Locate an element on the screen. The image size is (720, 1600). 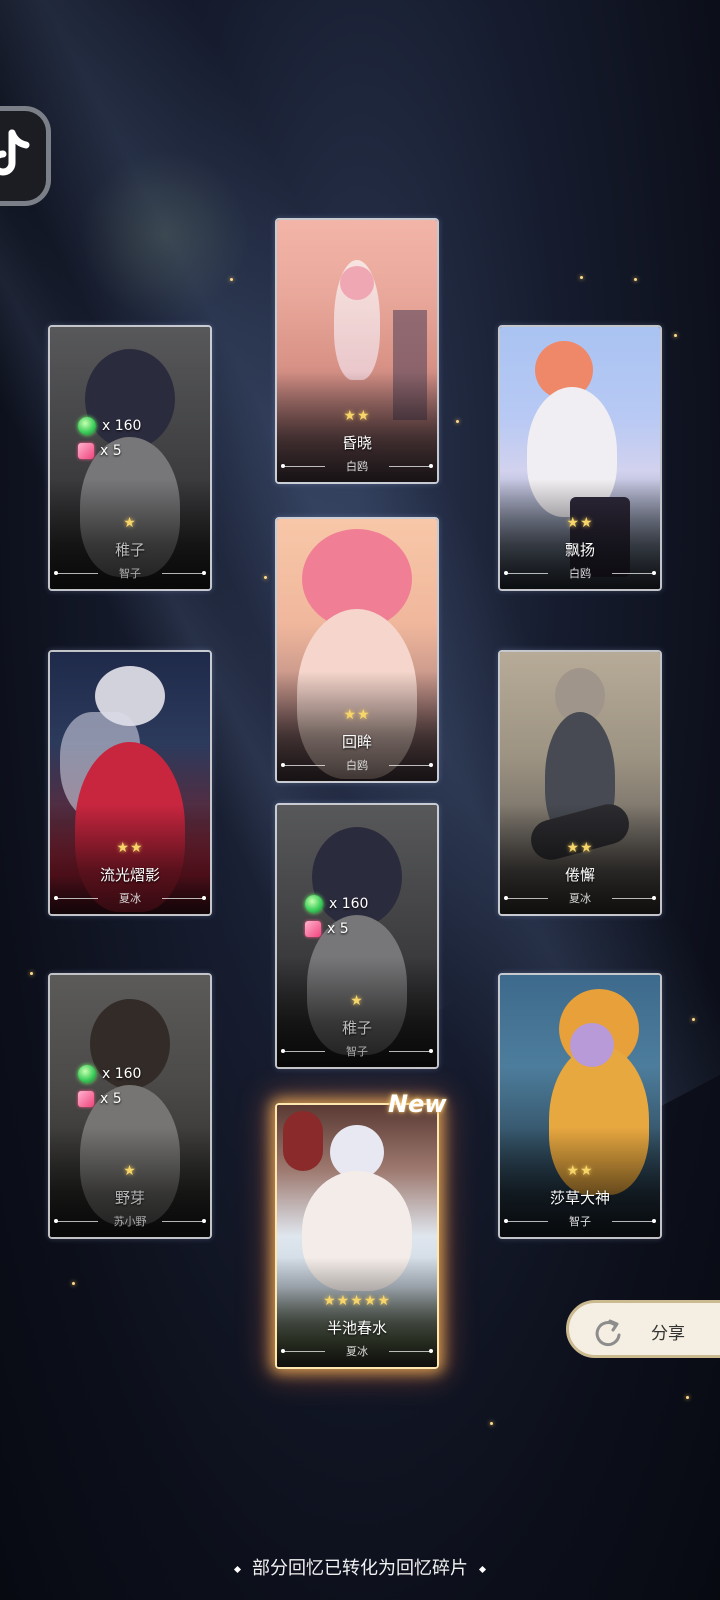
card-author: 苏小野 is located at coordinates (130, 1221).